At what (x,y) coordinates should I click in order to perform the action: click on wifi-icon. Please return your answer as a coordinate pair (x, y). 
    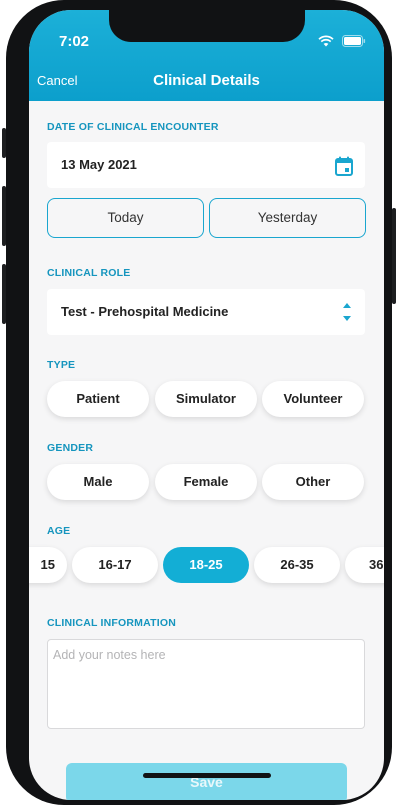
    Looking at the image, I should click on (326, 43).